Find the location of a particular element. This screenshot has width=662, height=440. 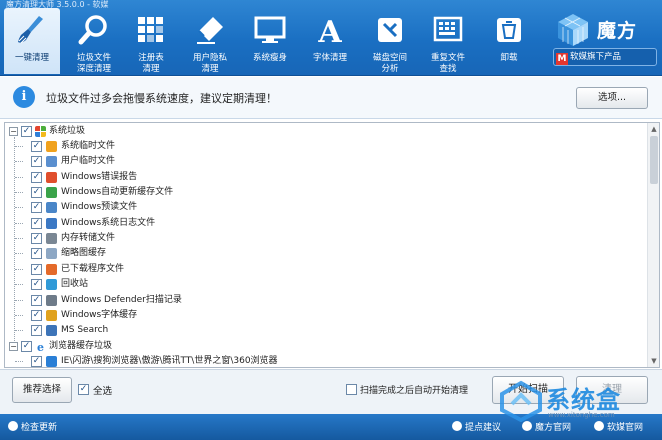

notice-message: 垃圾文件过多会拖慢系统速度，建议定期清理！ is located at coordinates (161, 98).